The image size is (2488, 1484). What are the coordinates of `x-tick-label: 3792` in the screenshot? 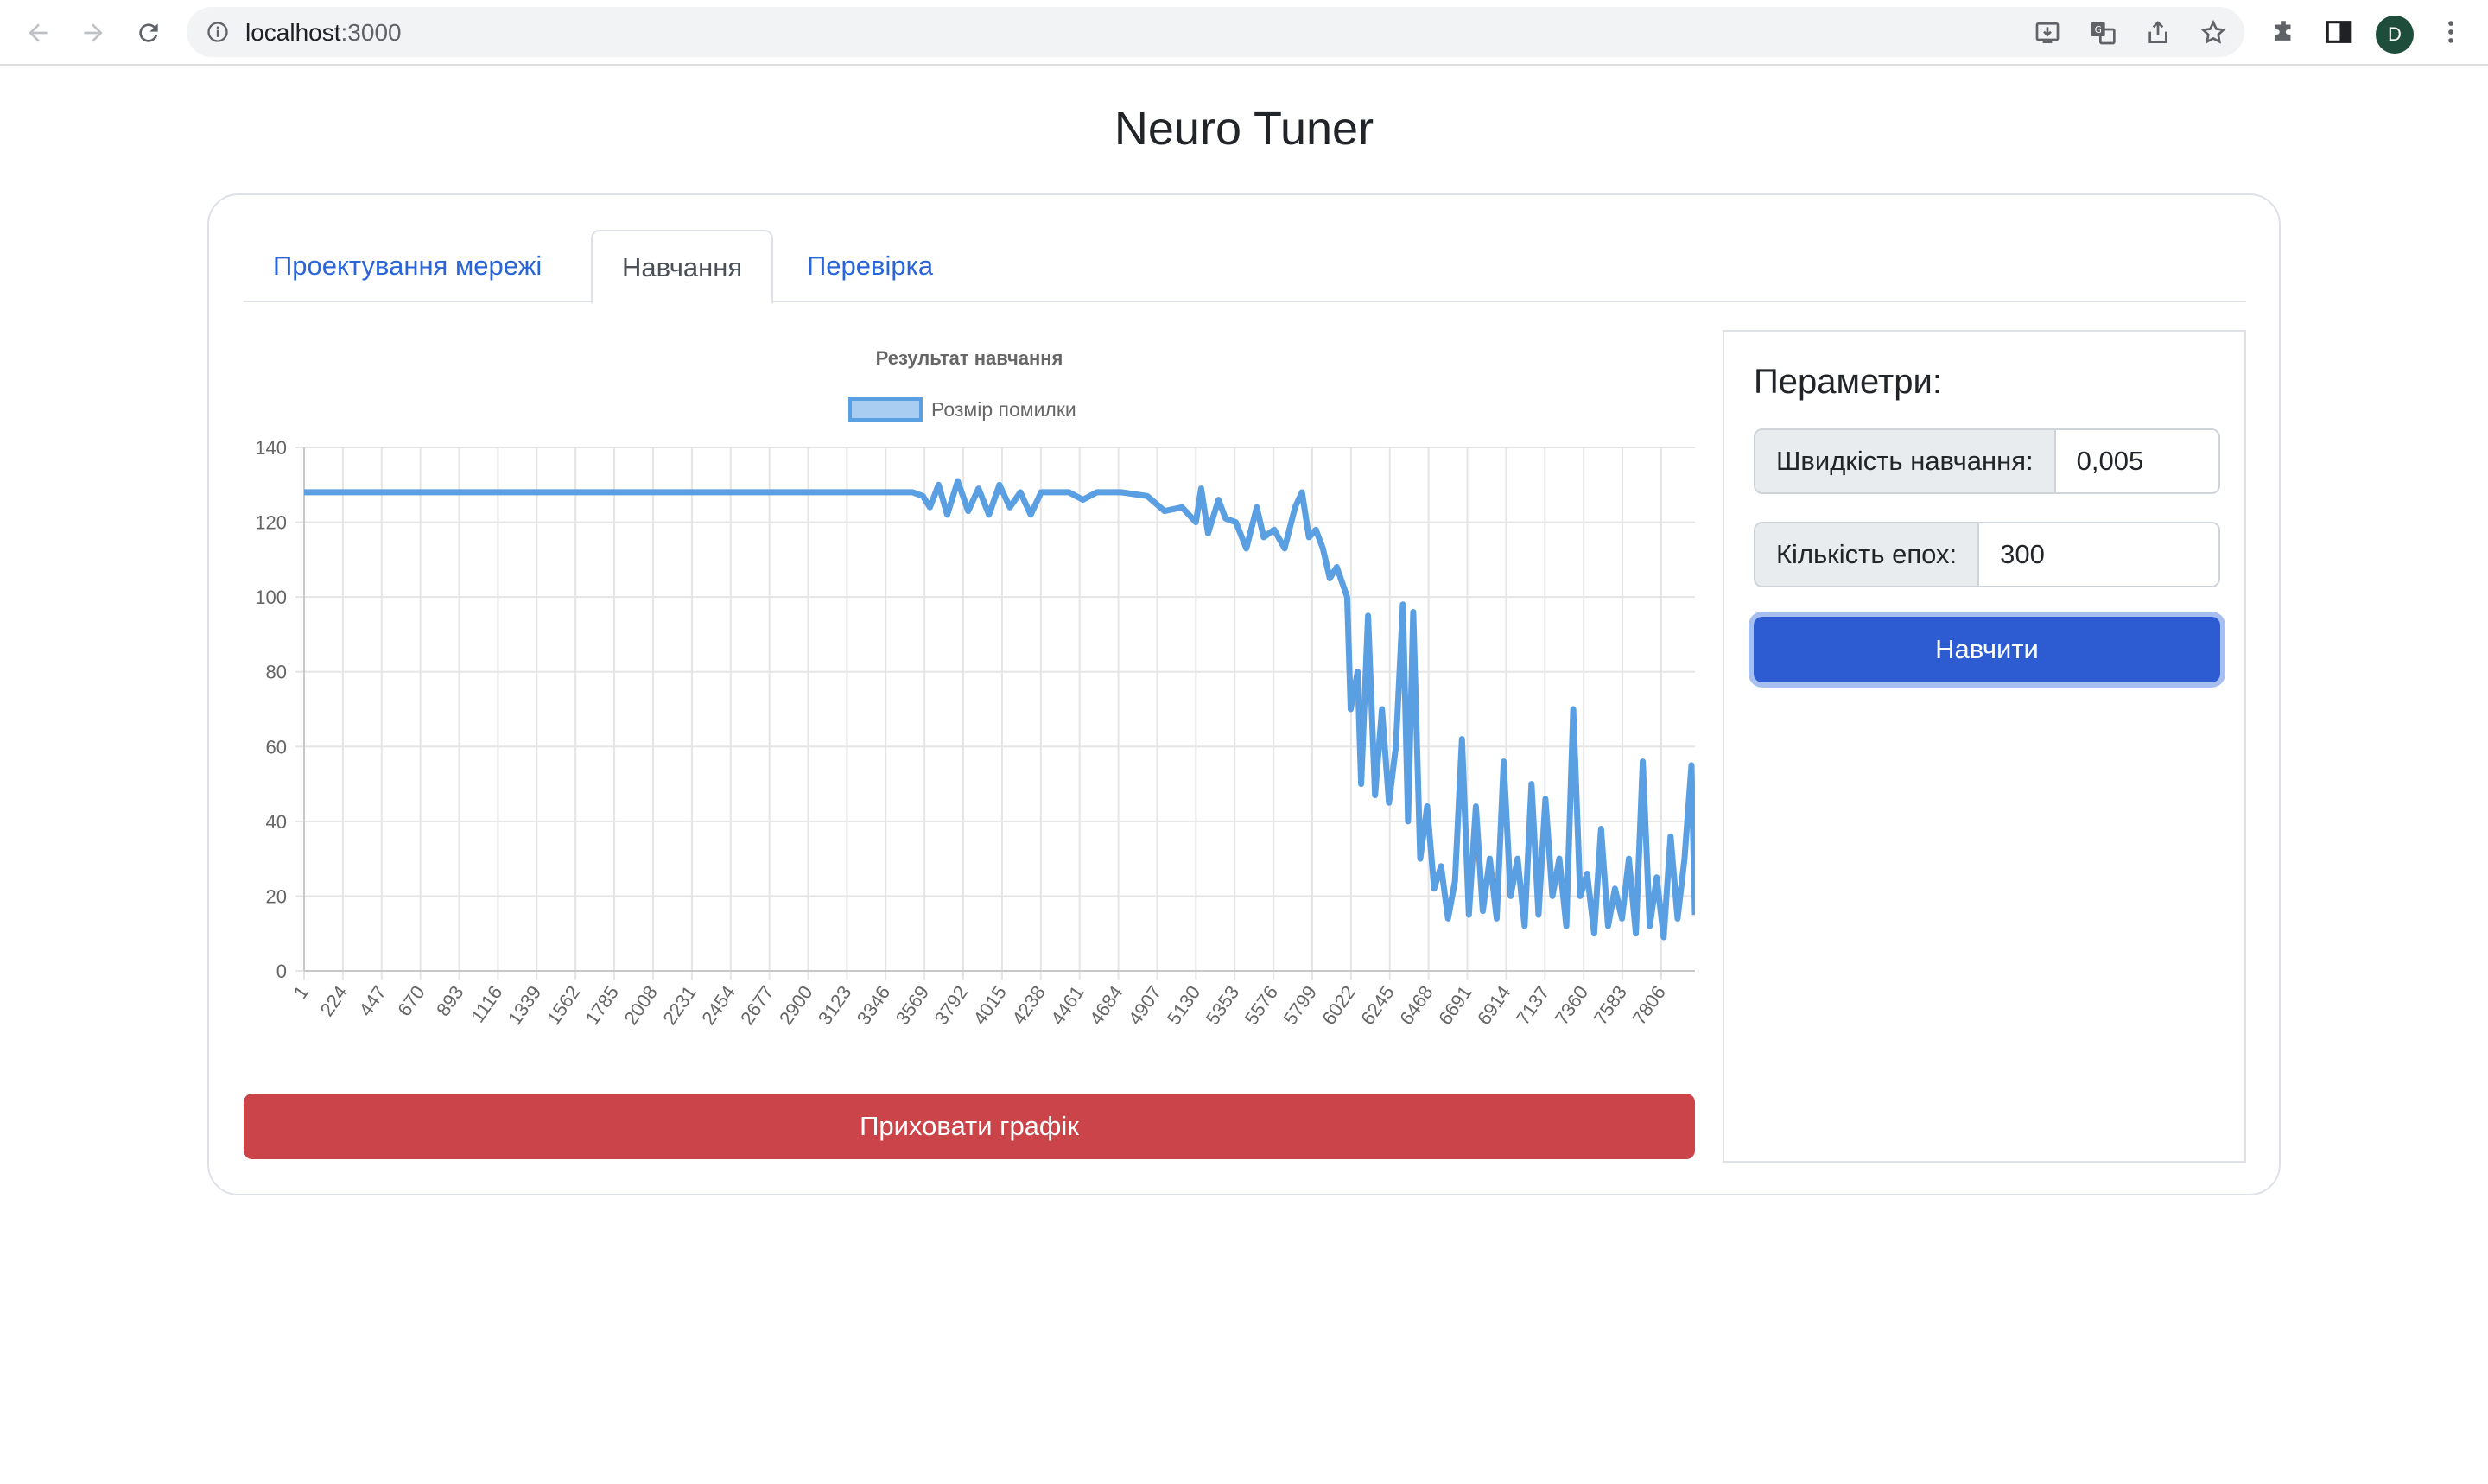 It's located at (952, 1005).